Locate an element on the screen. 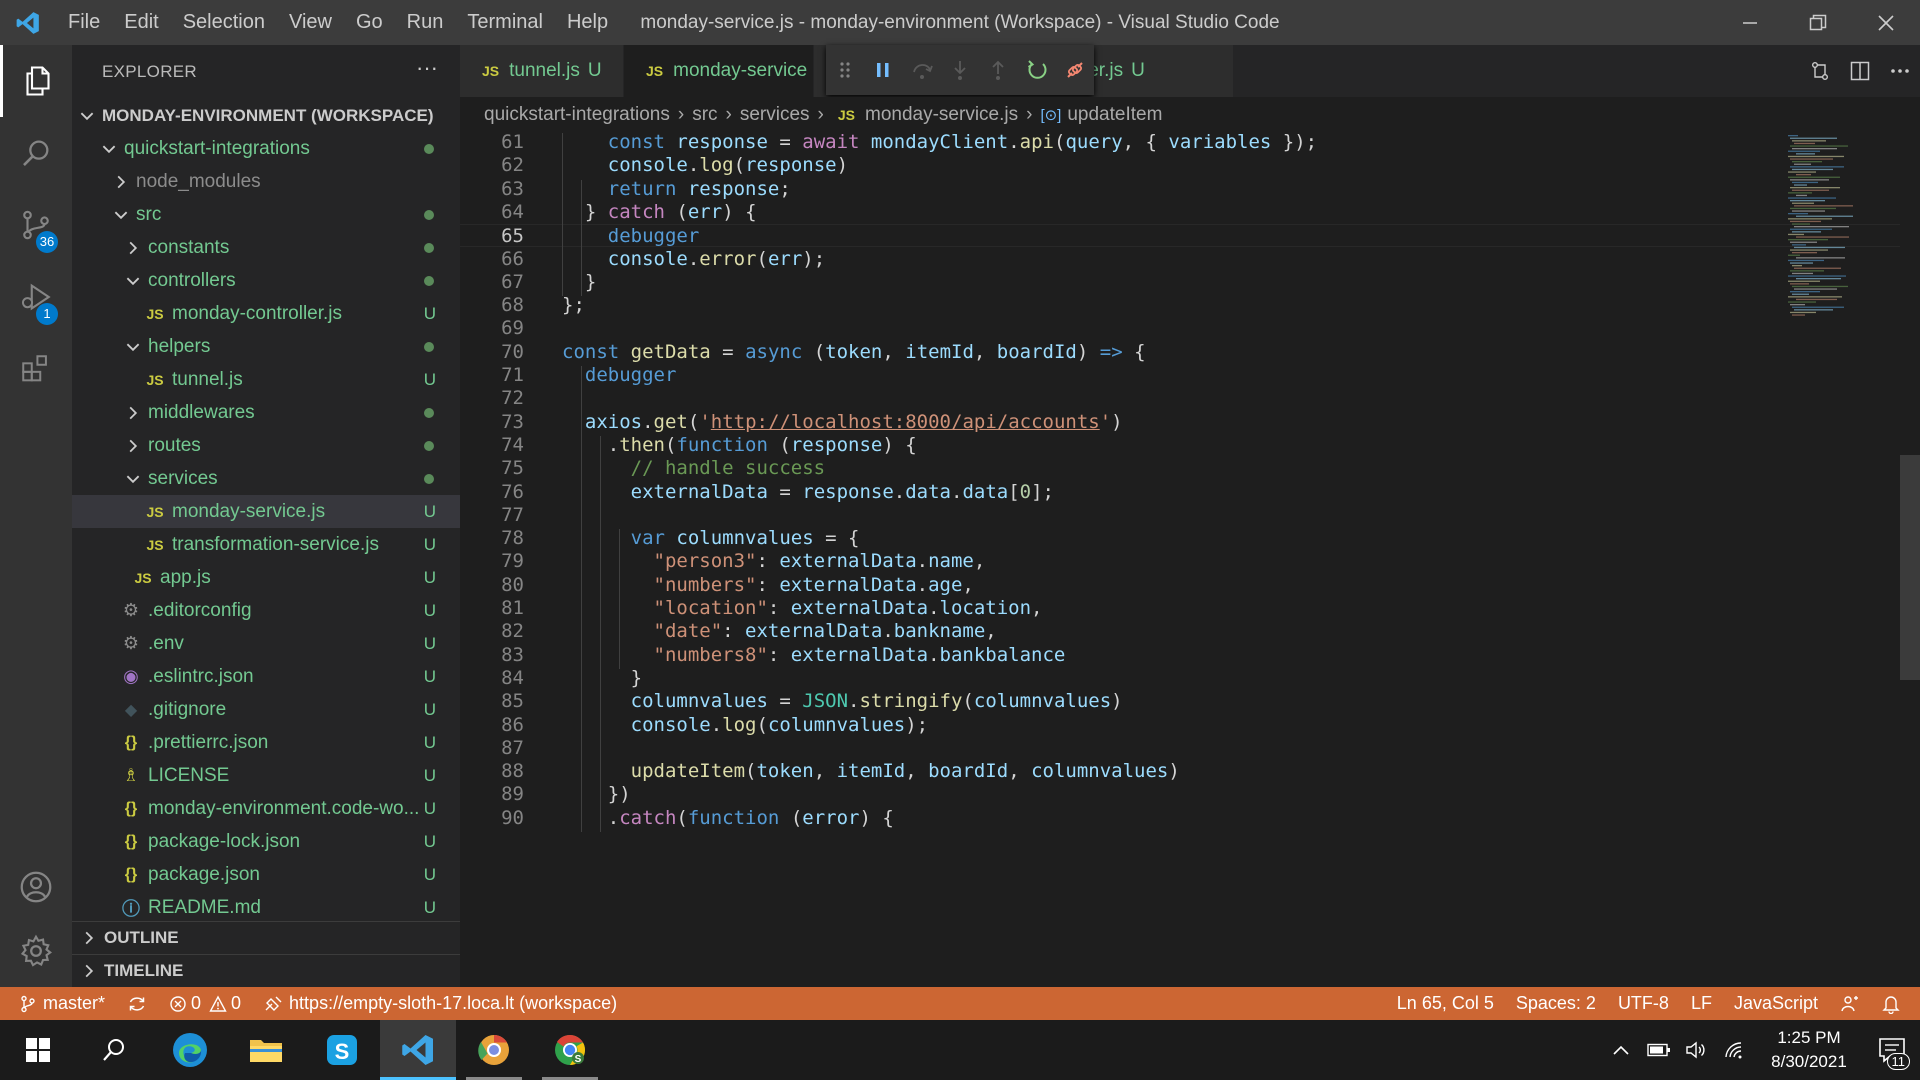 Image resolution: width=1920 pixels, height=1080 pixels. timeline-section: TIMELINE is located at coordinates (266, 970).